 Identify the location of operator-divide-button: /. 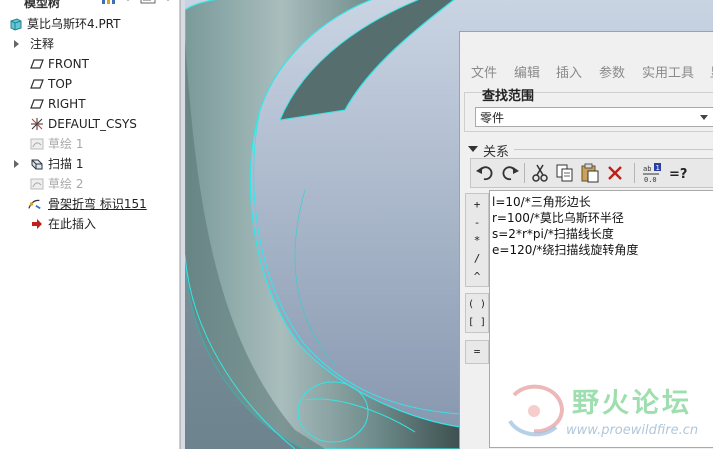
(477, 259).